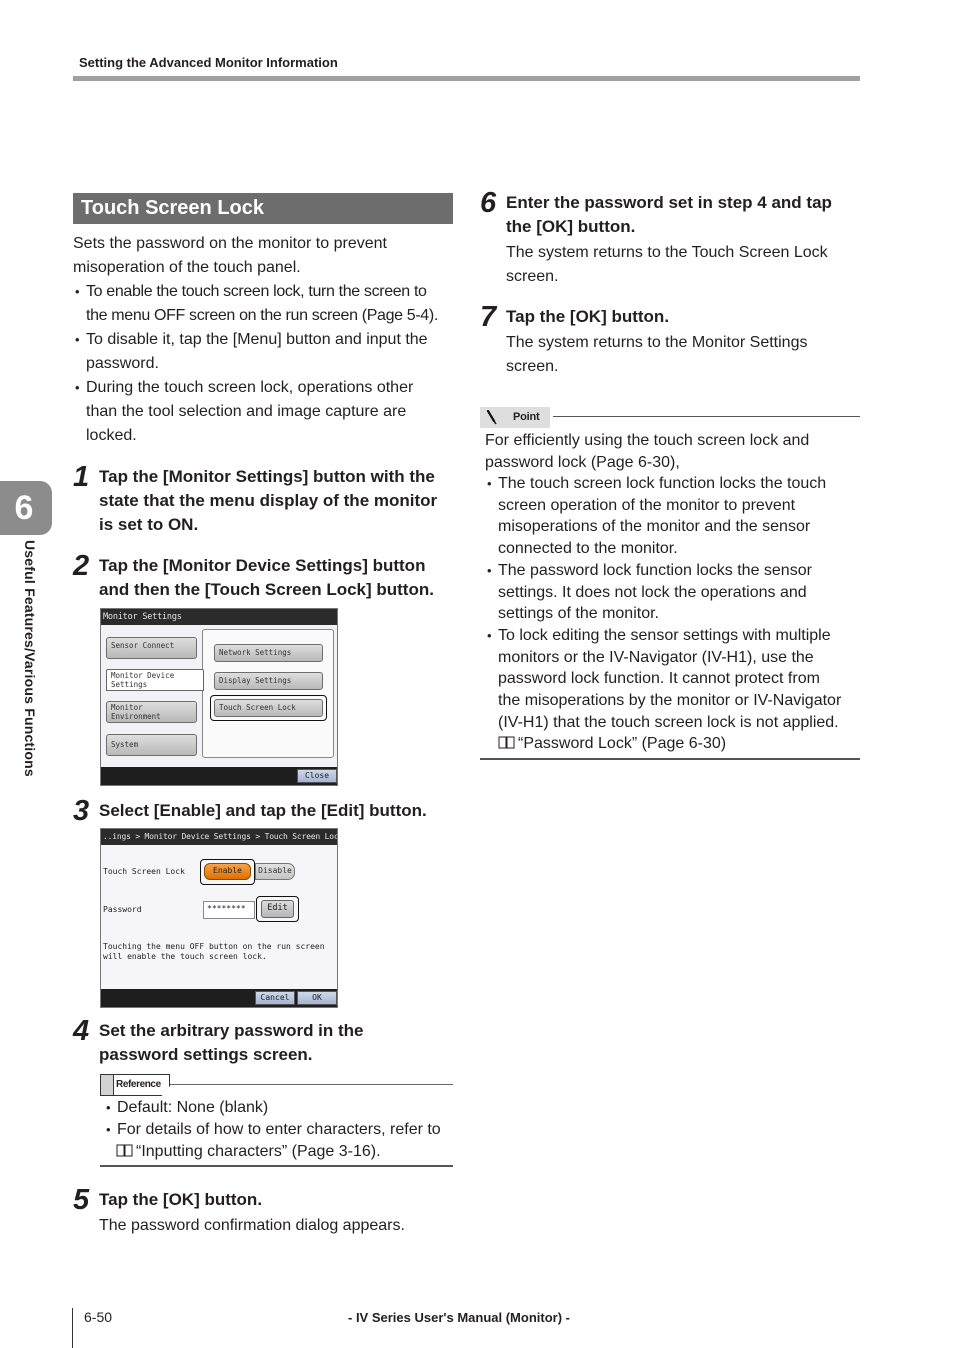 This screenshot has height=1348, width=954. Describe the element at coordinates (173, 208) in the screenshot. I see `section-heading: Touch Screen Lock` at that location.